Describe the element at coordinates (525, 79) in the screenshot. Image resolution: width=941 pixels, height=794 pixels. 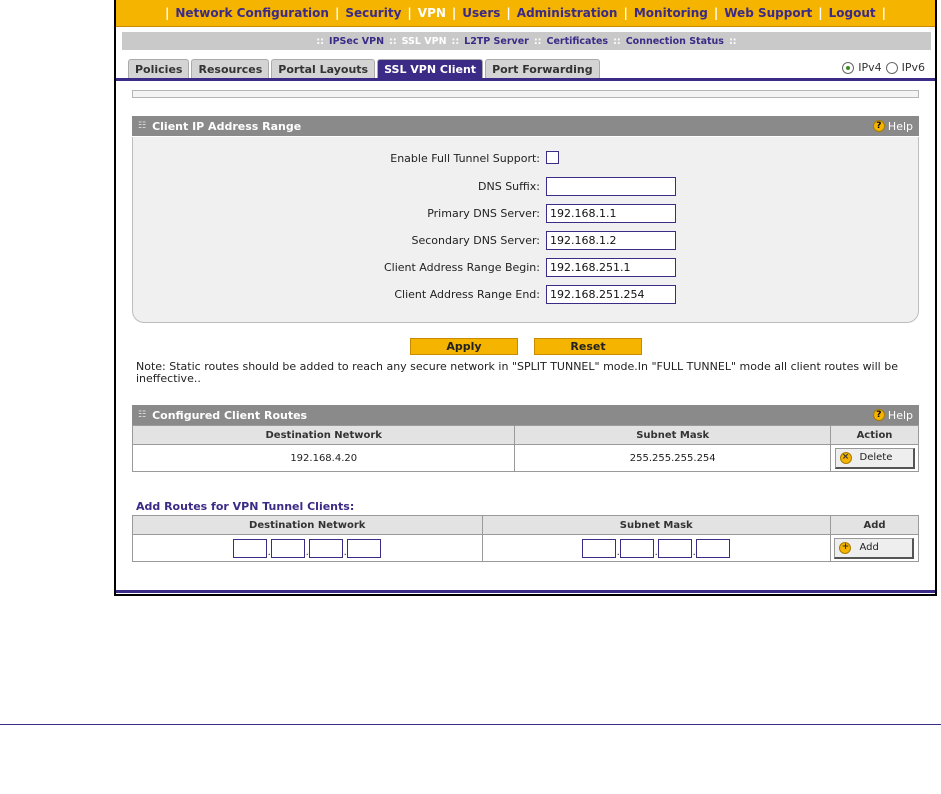
I see `content-divider` at that location.